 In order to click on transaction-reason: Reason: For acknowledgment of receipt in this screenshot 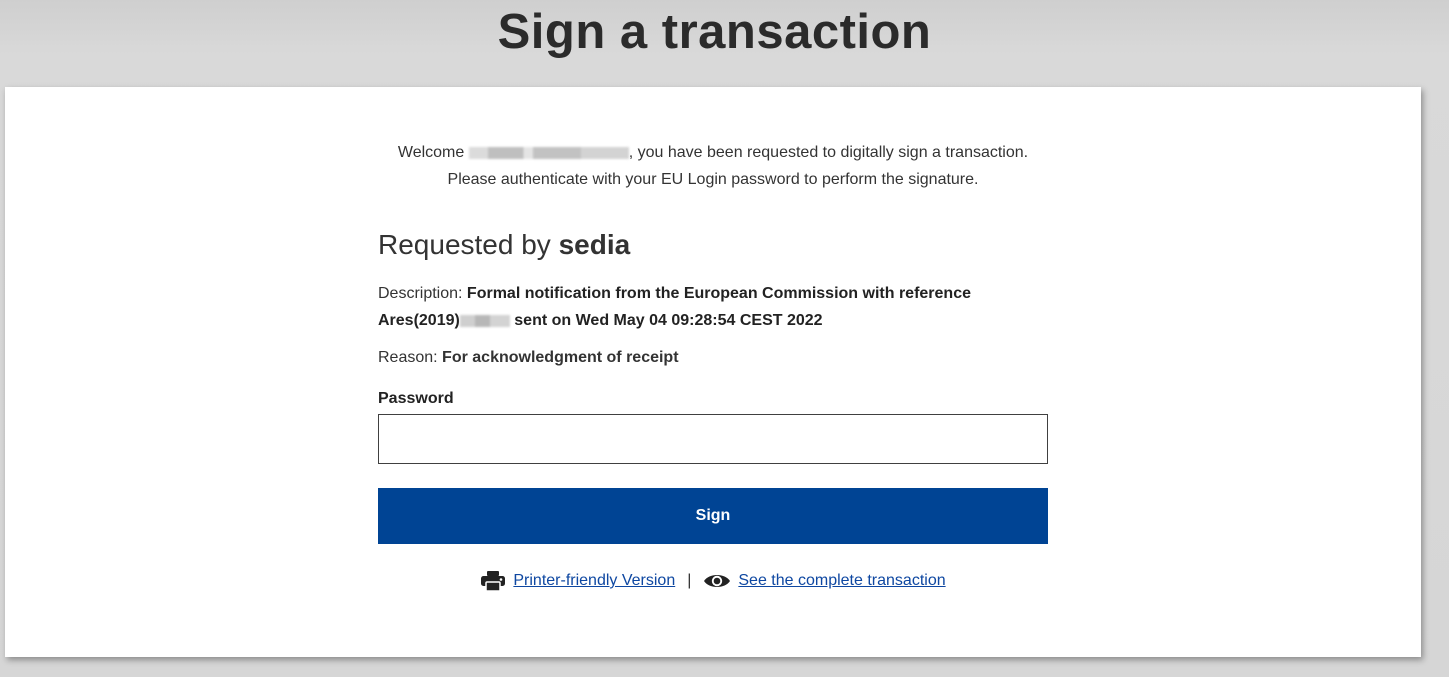, I will do `click(528, 358)`.